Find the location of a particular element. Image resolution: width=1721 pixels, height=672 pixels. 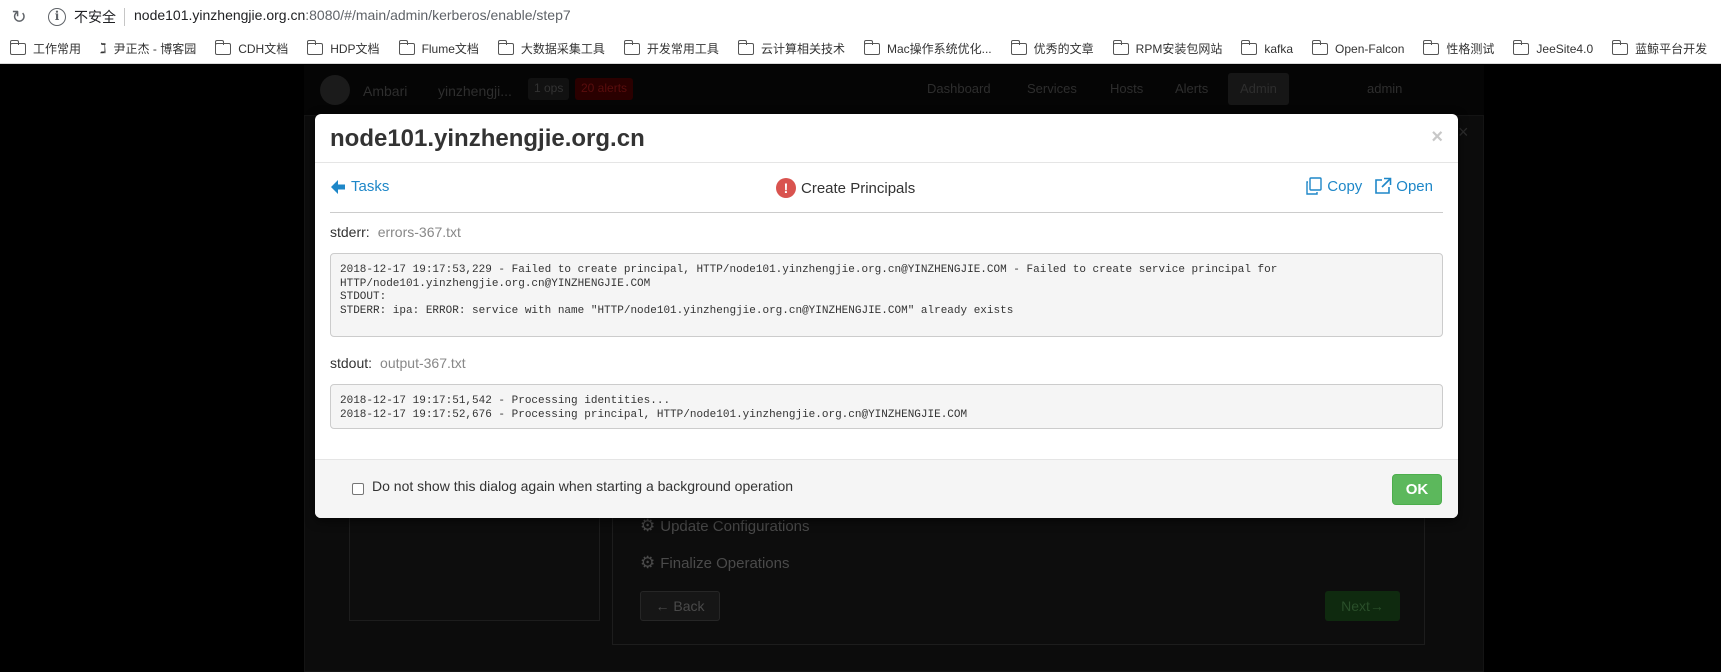

bookmark-item: 工作常用 is located at coordinates (45, 48).